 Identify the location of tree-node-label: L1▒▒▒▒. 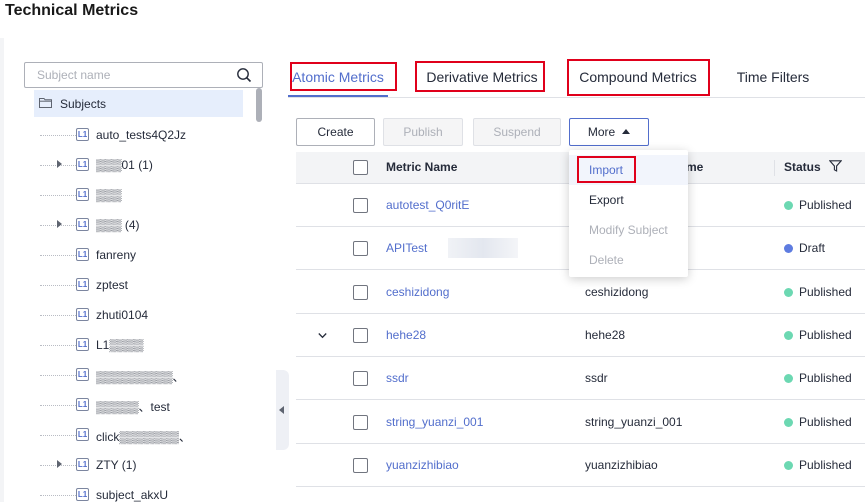
(120, 345).